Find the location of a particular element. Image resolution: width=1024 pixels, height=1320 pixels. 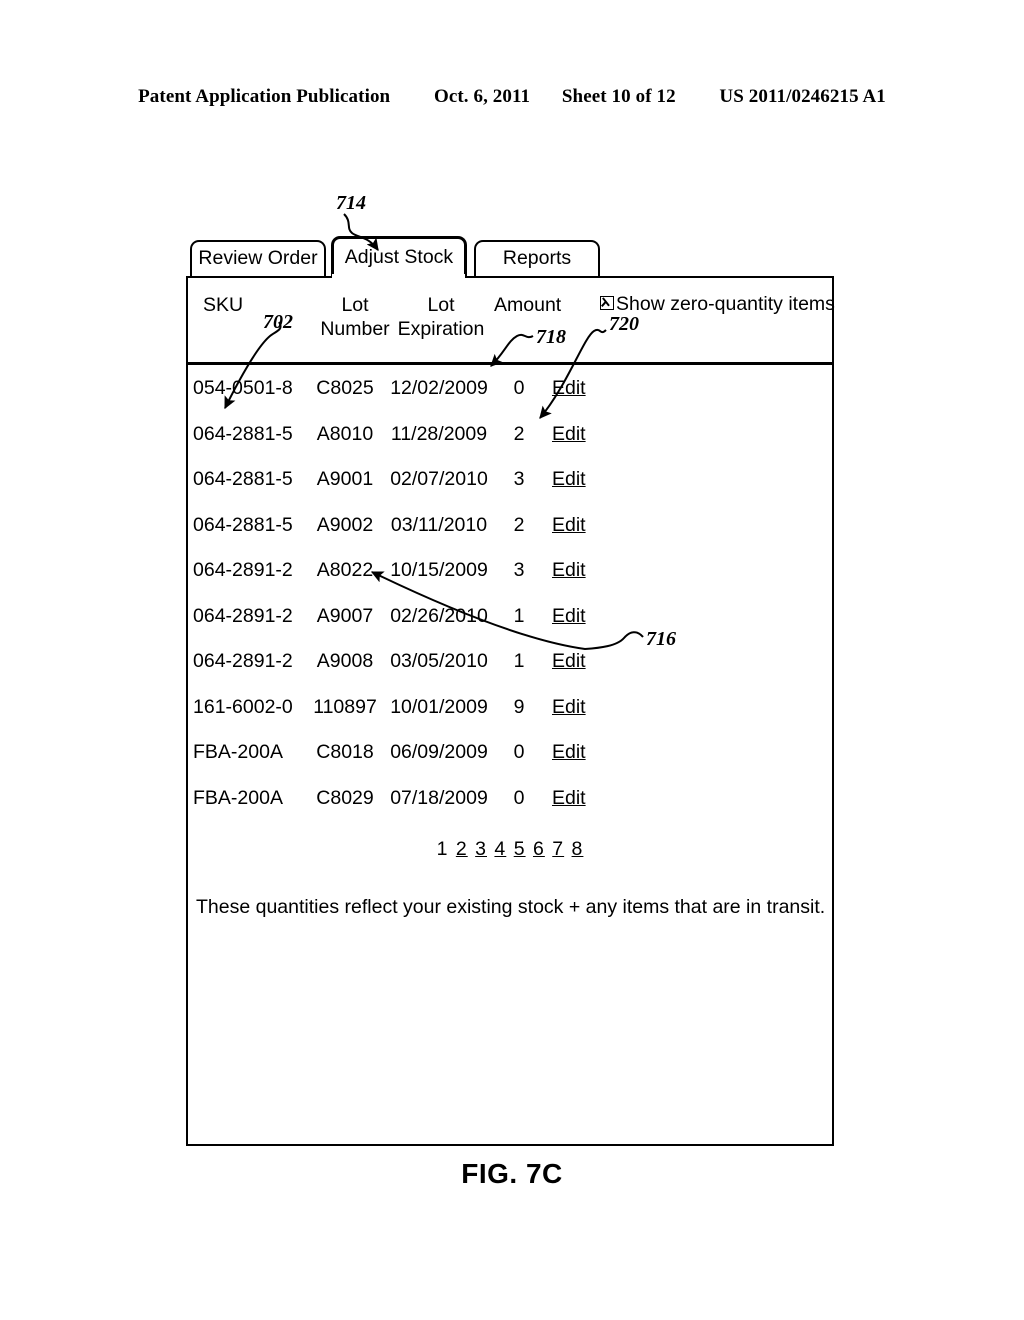

table-row: 054-0501-8 C8025 12/02/2009 0 Edit is located at coordinates (510, 389).